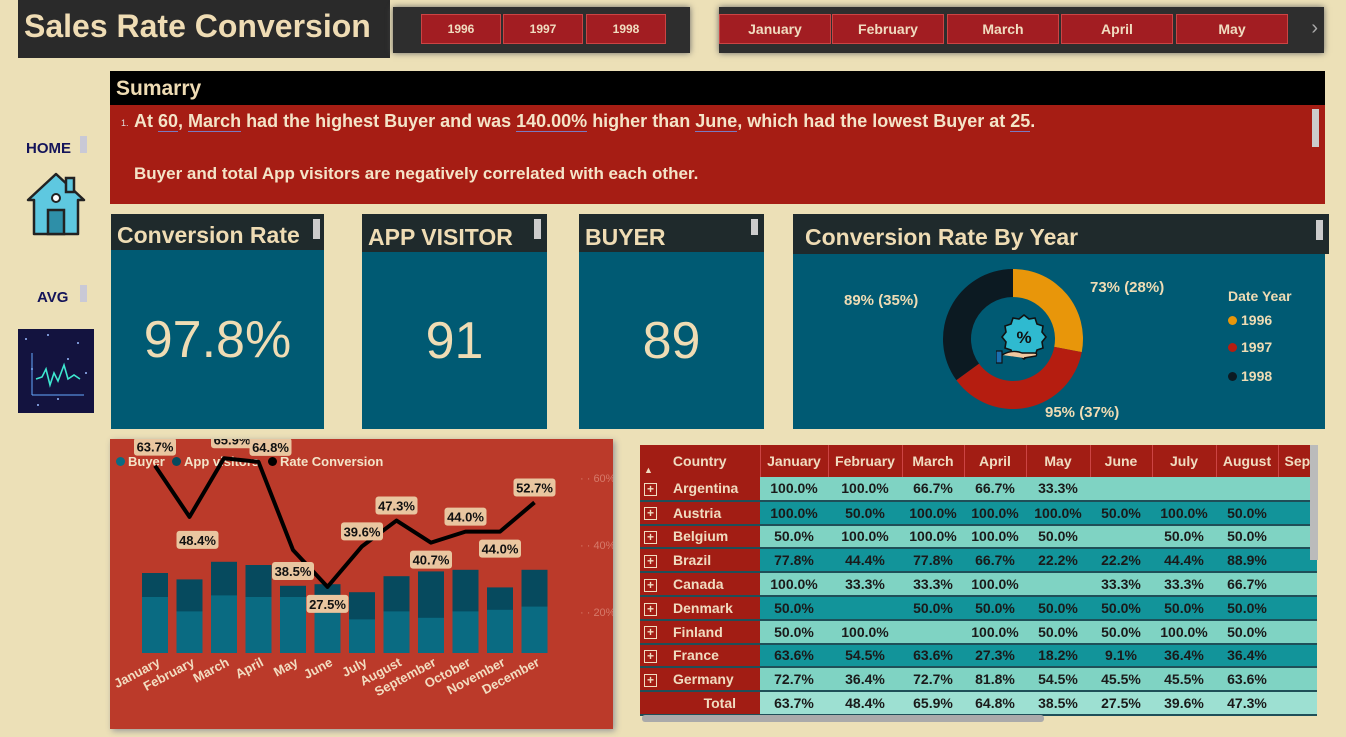 The height and width of the screenshot is (737, 1346). I want to click on kpi-conversion-scrollbar, so click(316, 229).